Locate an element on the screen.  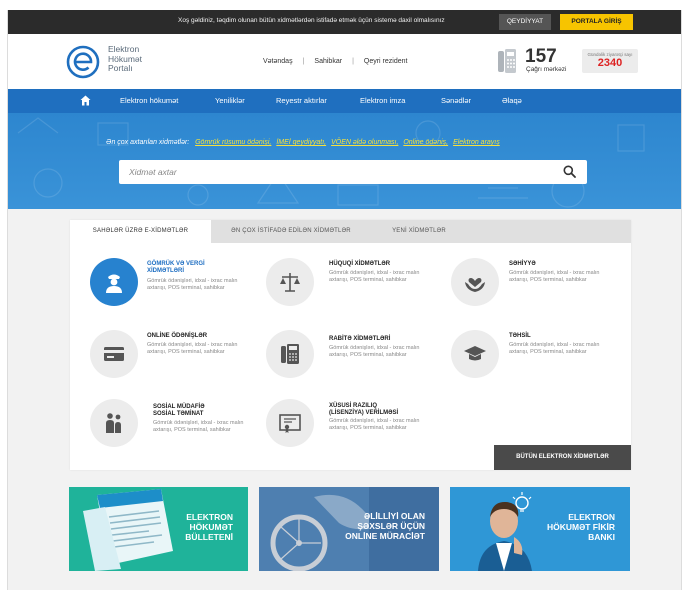
nav-item-news: Yeniliklər is located at coordinates (230, 100).